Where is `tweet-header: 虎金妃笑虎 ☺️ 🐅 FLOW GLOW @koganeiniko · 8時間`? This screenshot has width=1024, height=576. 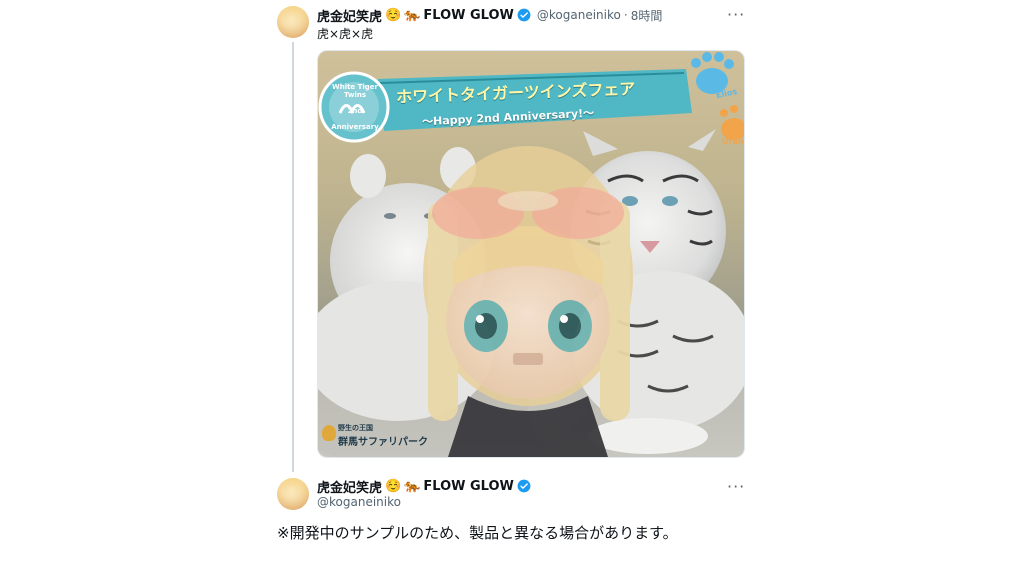
tweet-header: 虎金妃笑虎 ☺️ 🐅 FLOW GLOW @koganeiniko · 8時間 is located at coordinates (490, 15).